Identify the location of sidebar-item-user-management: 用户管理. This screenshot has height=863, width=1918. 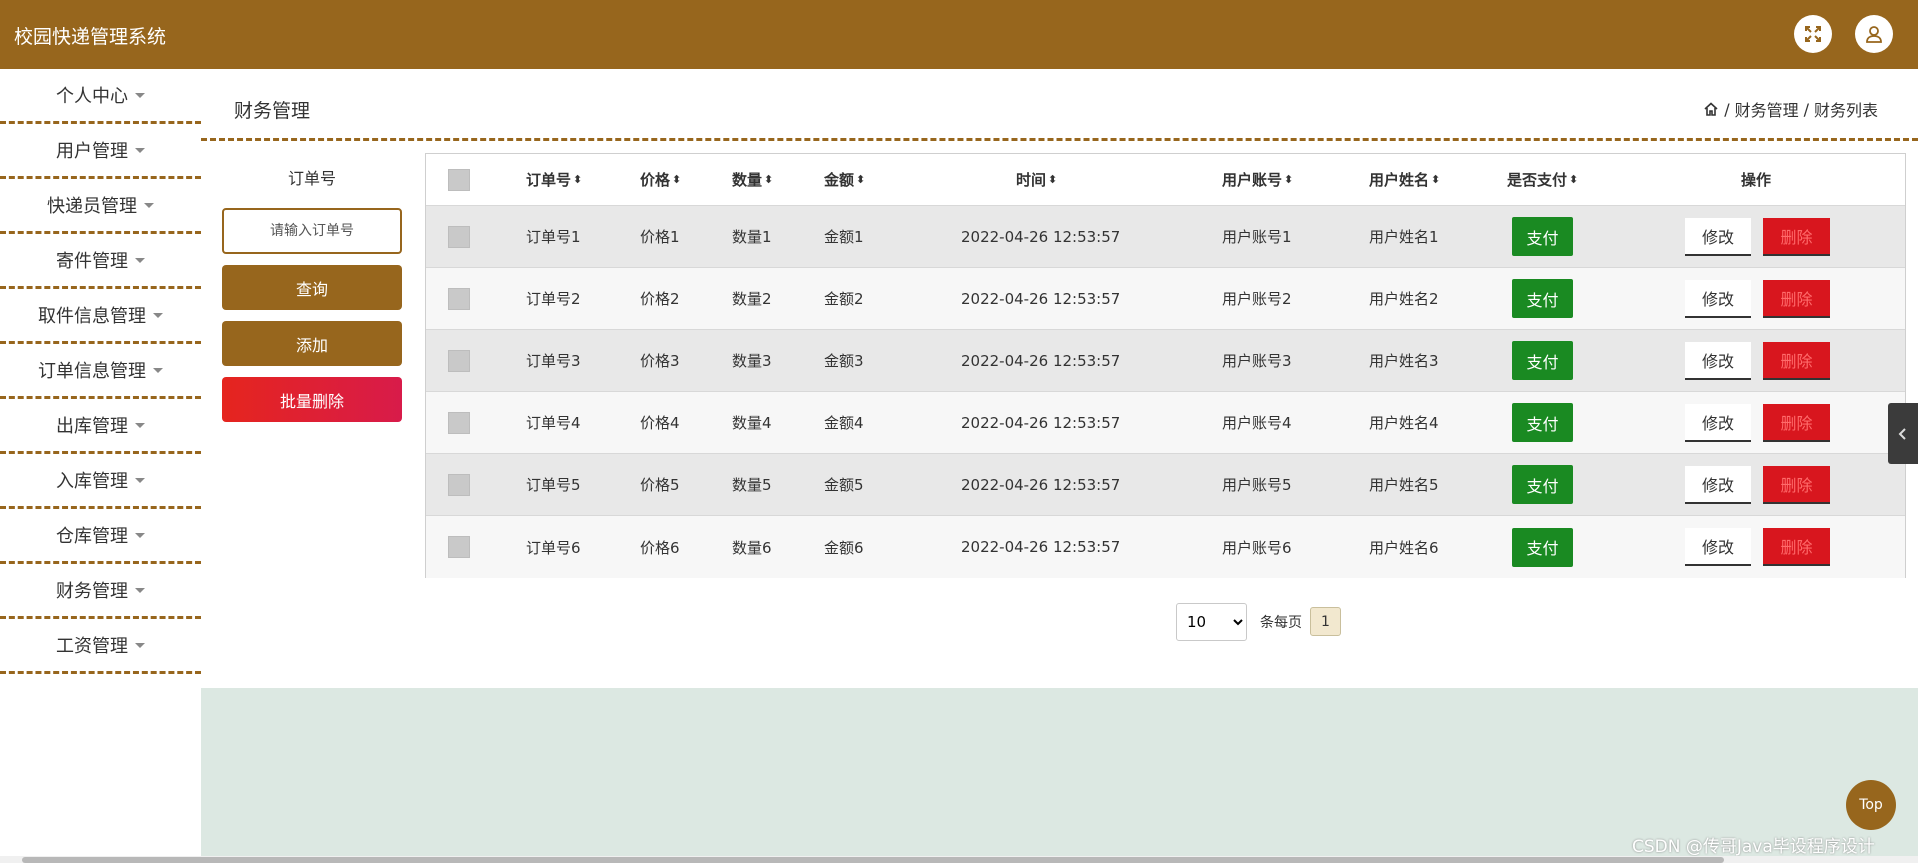
(100, 151).